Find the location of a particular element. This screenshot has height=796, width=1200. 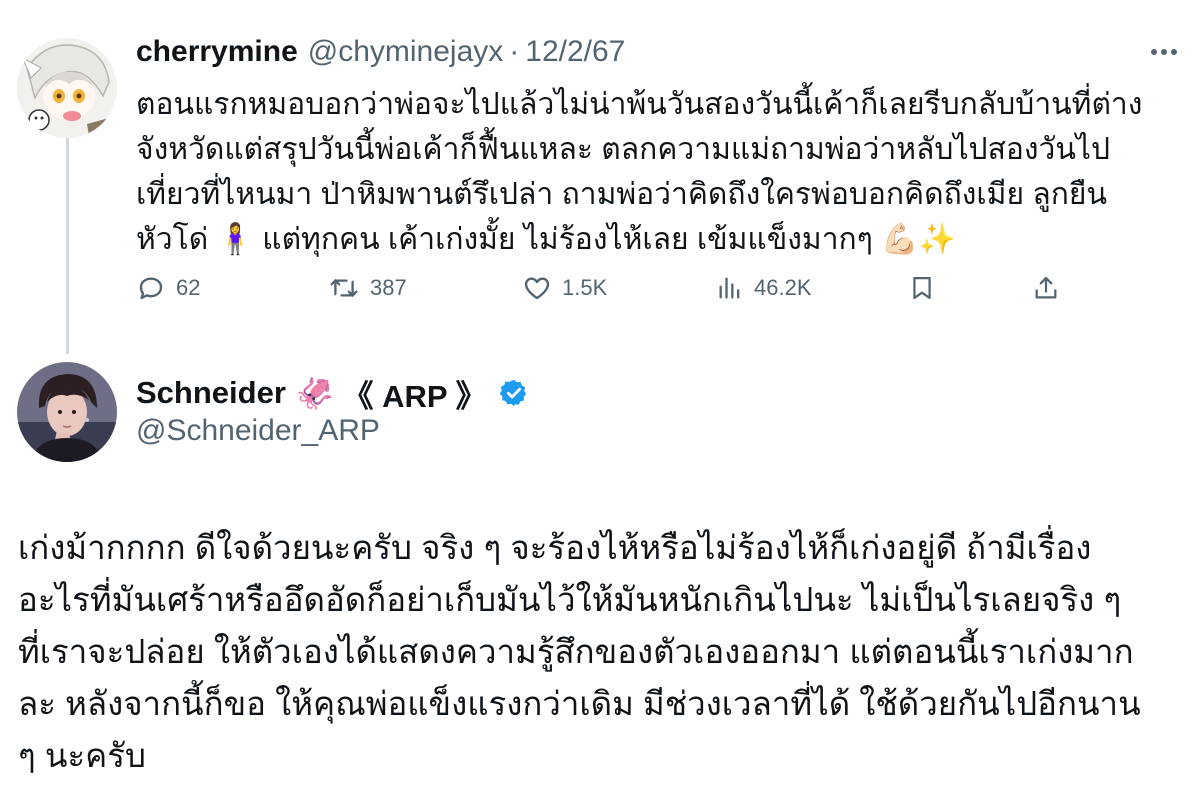

reply-to-action-bar: 62 387 1.5K 46.2K is located at coordinates (601, 288).